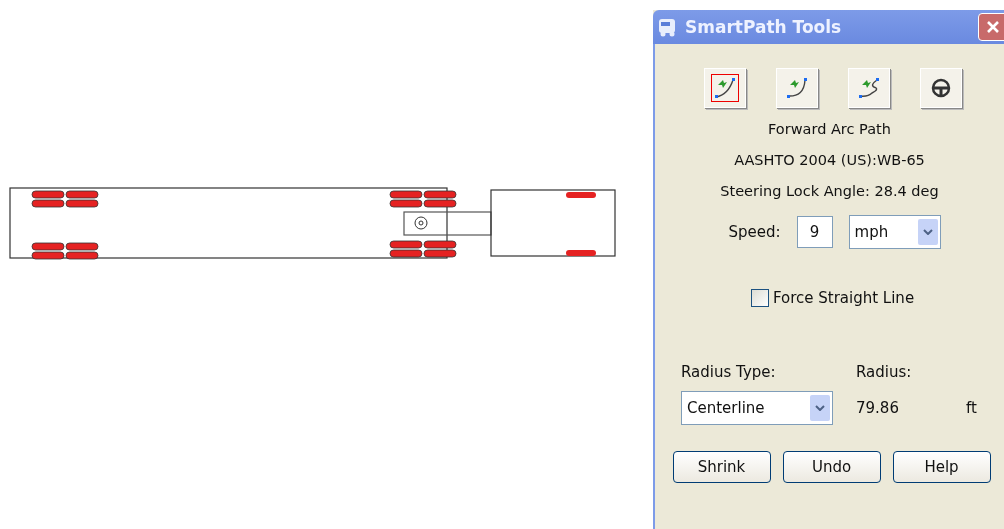 The image size is (1004, 529). Describe the element at coordinates (829, 129) in the screenshot. I see `info-text: Forward Arc Path` at that location.